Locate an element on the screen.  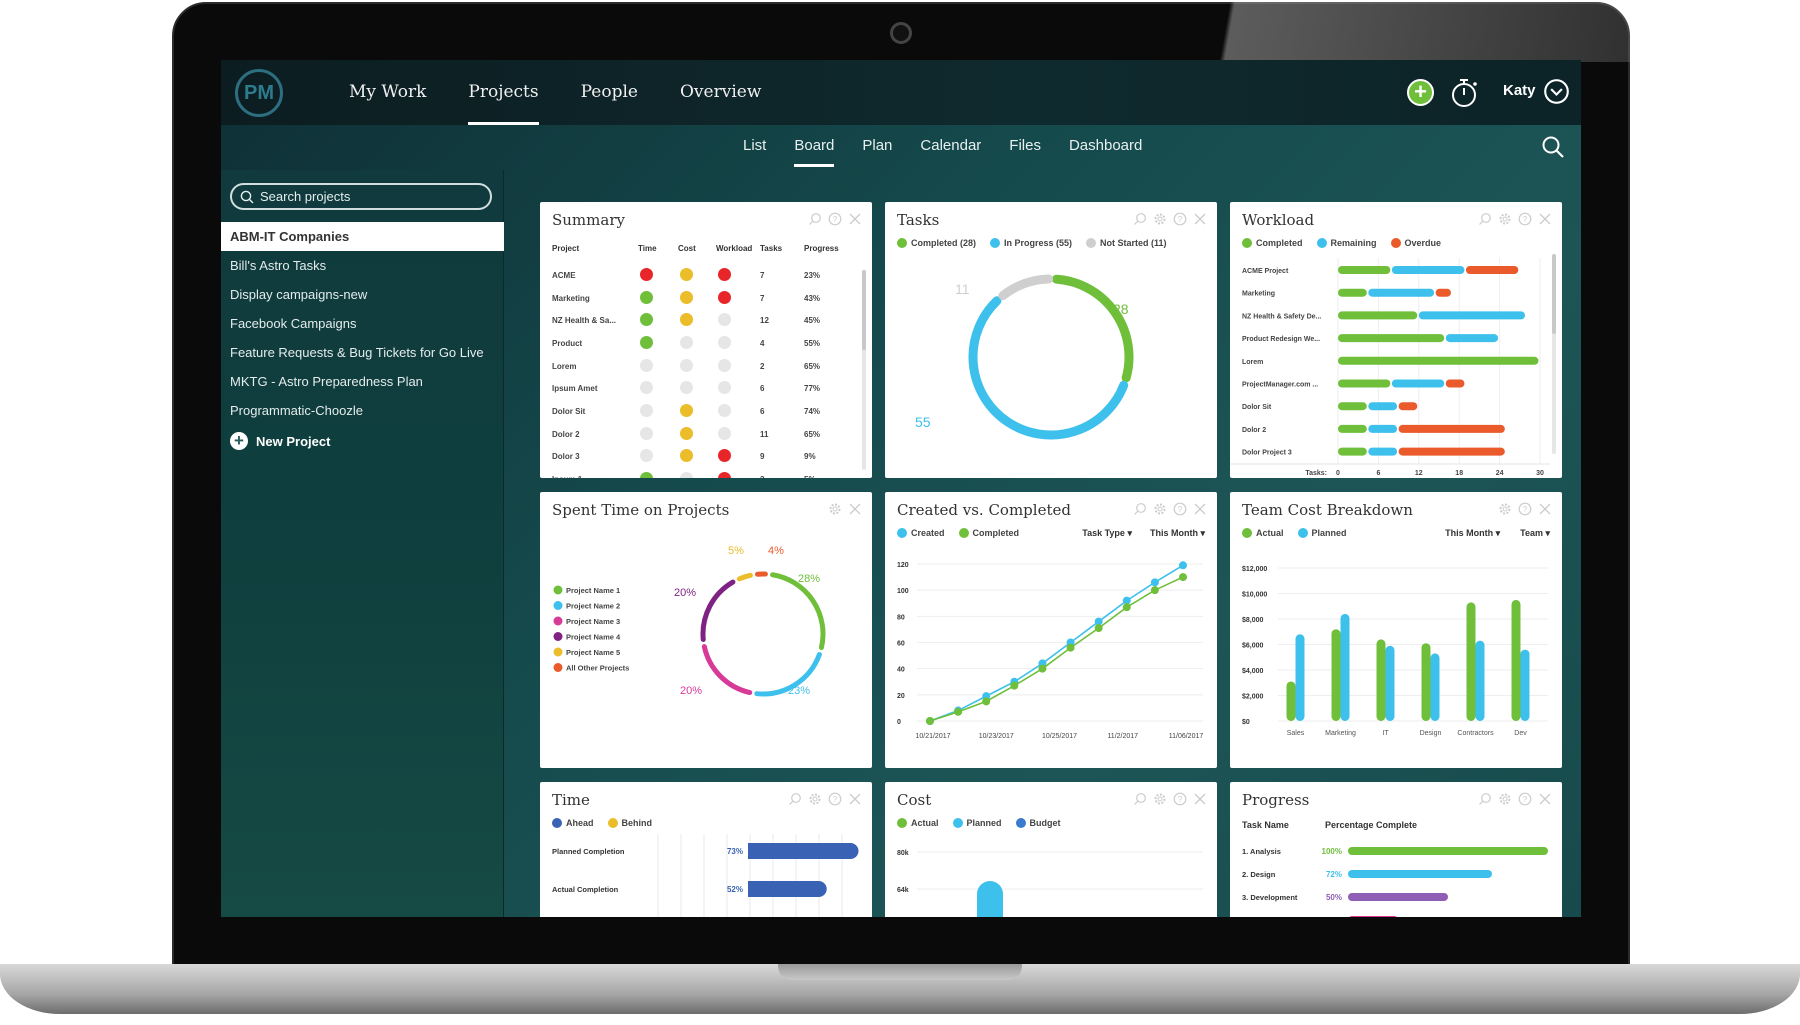
task-count: 6 is located at coordinates (762, 389).